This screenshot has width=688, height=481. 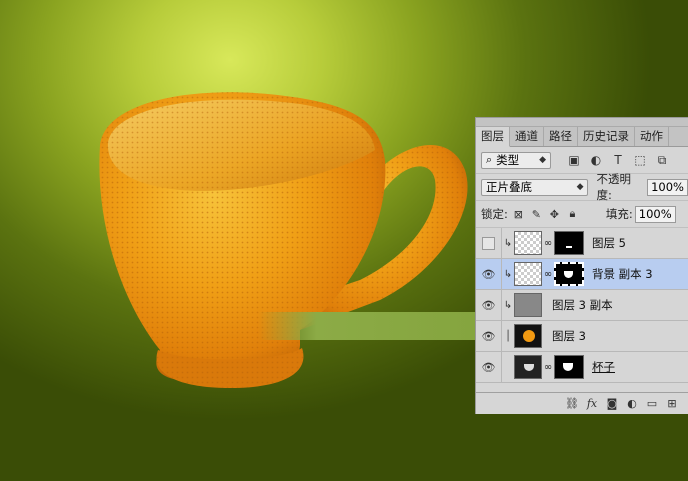 I want to click on blend-mode-select: 正片叠底 ◆, so click(x=535, y=187).